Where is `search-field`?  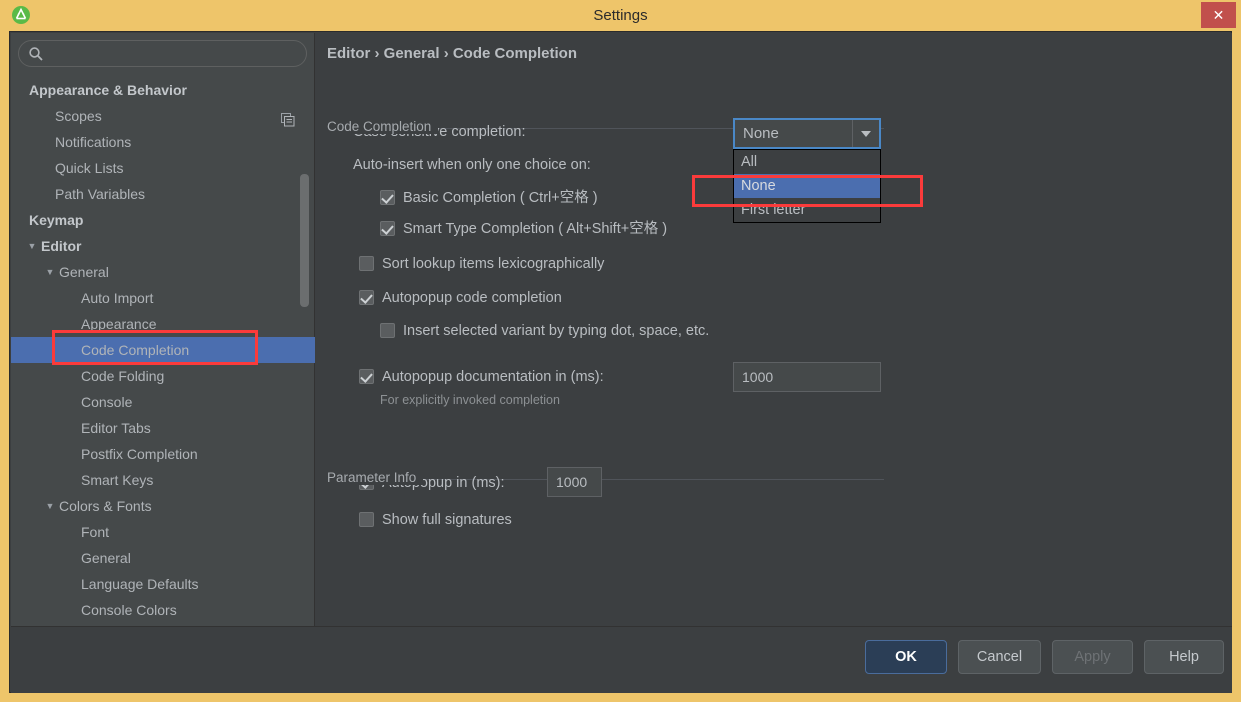
search-field is located at coordinates (162, 53).